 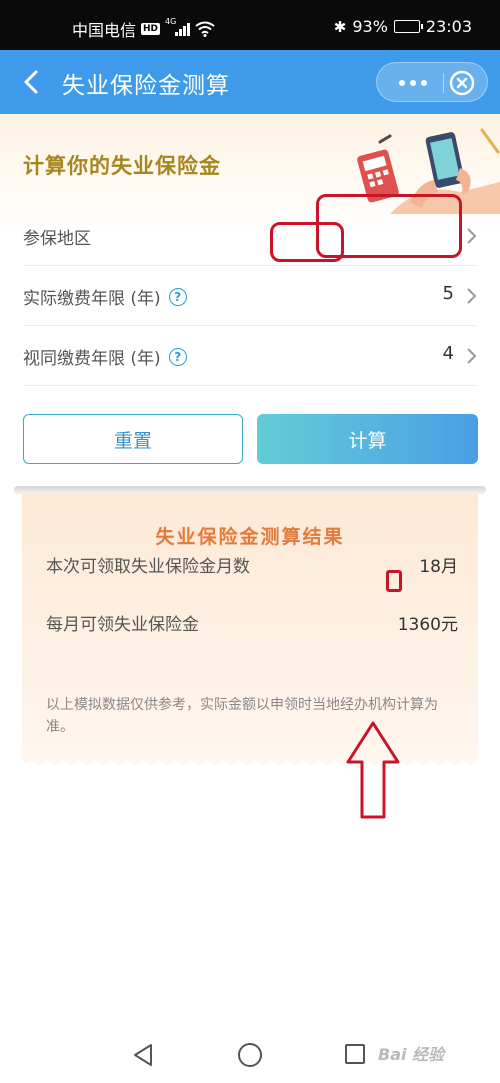 I want to click on actual-years-label-wrap: 实际缴费年限 (年) ?, so click(x=105, y=296).